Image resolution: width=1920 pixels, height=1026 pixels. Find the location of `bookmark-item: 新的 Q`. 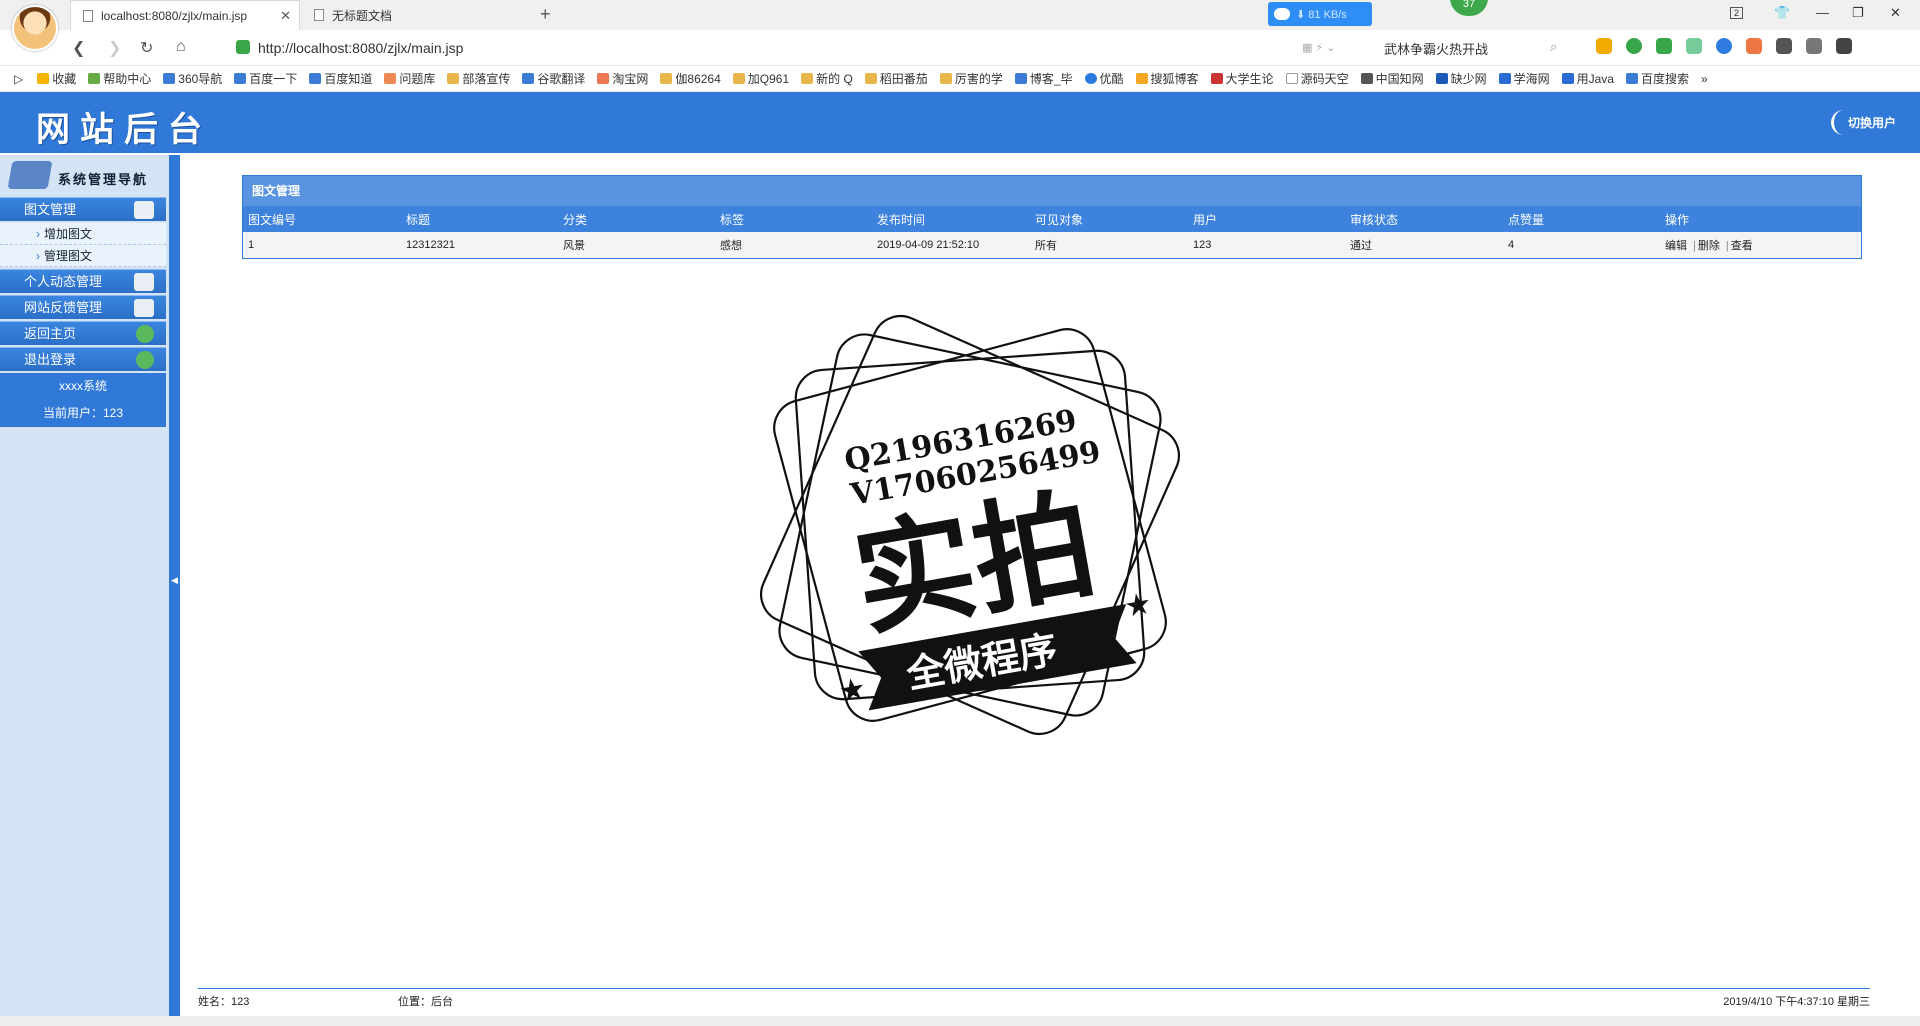

bookmark-item: 新的 Q is located at coordinates (827, 78).